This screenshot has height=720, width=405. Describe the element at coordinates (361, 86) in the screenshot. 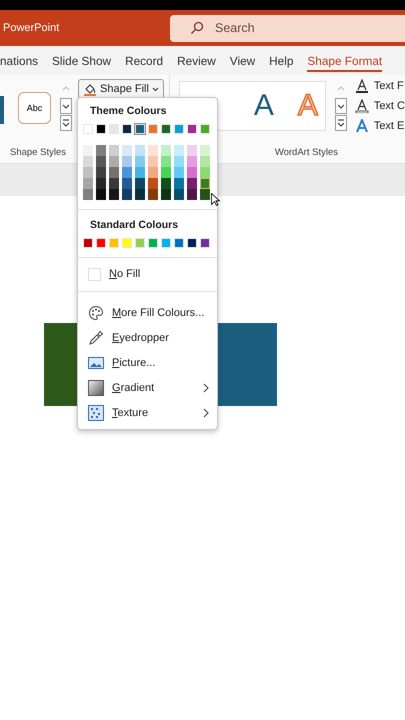

I see `text-fill-icon` at that location.